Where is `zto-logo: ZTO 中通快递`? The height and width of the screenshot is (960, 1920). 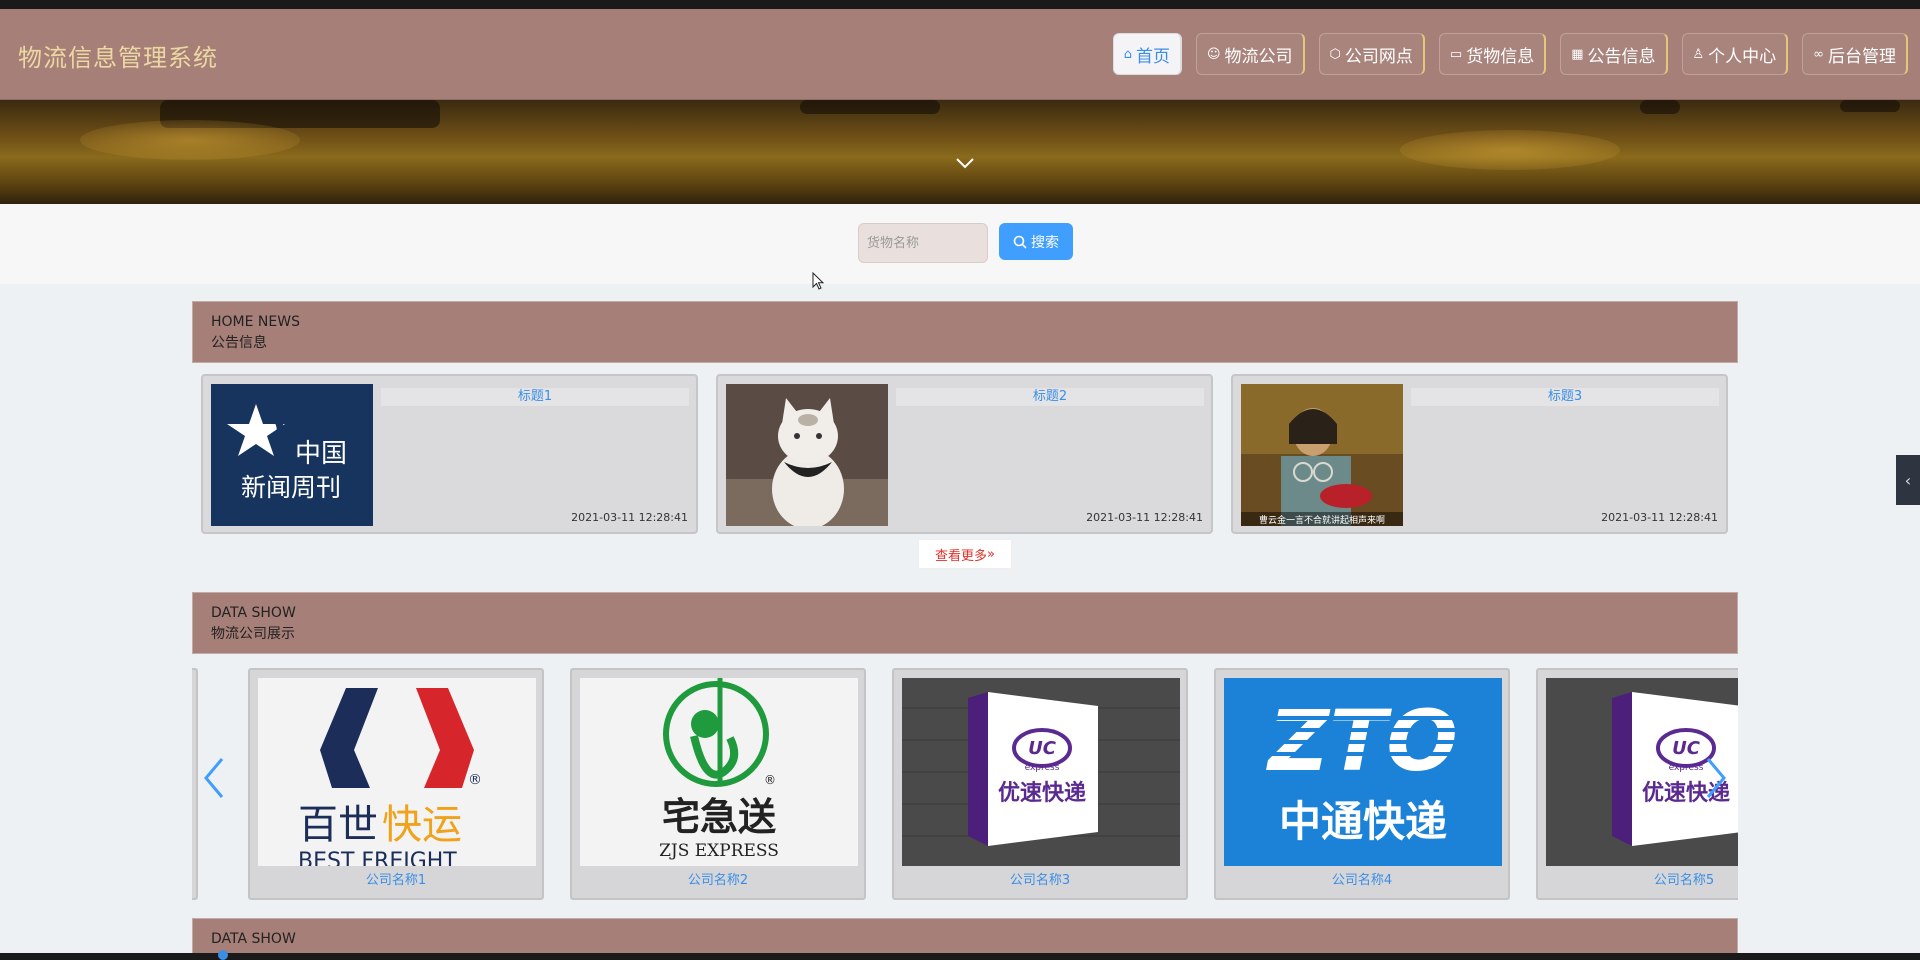 zto-logo: ZTO 中通快递 is located at coordinates (1363, 772).